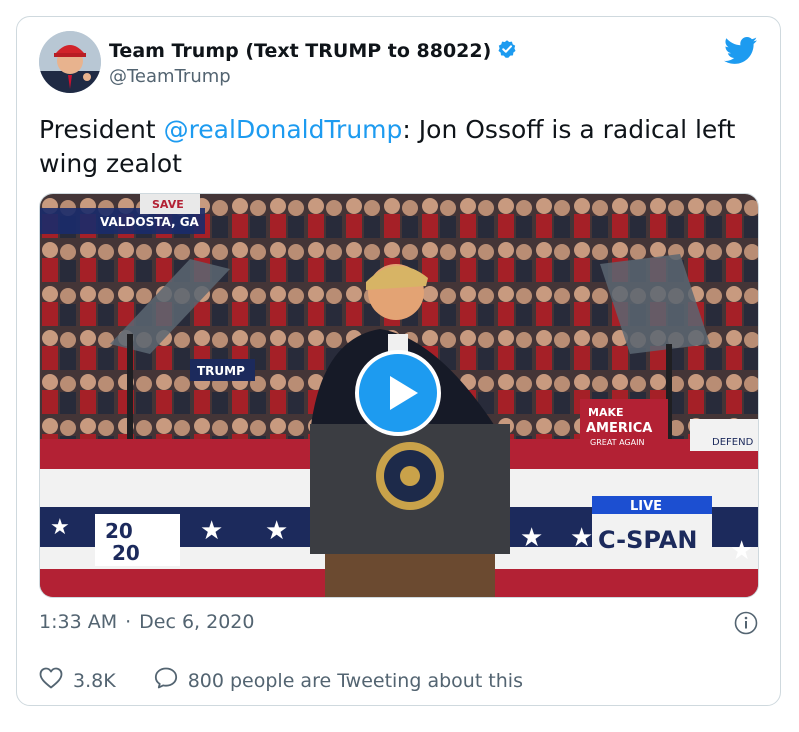  What do you see at coordinates (746, 625) in the screenshot?
I see `info-icon` at bounding box center [746, 625].